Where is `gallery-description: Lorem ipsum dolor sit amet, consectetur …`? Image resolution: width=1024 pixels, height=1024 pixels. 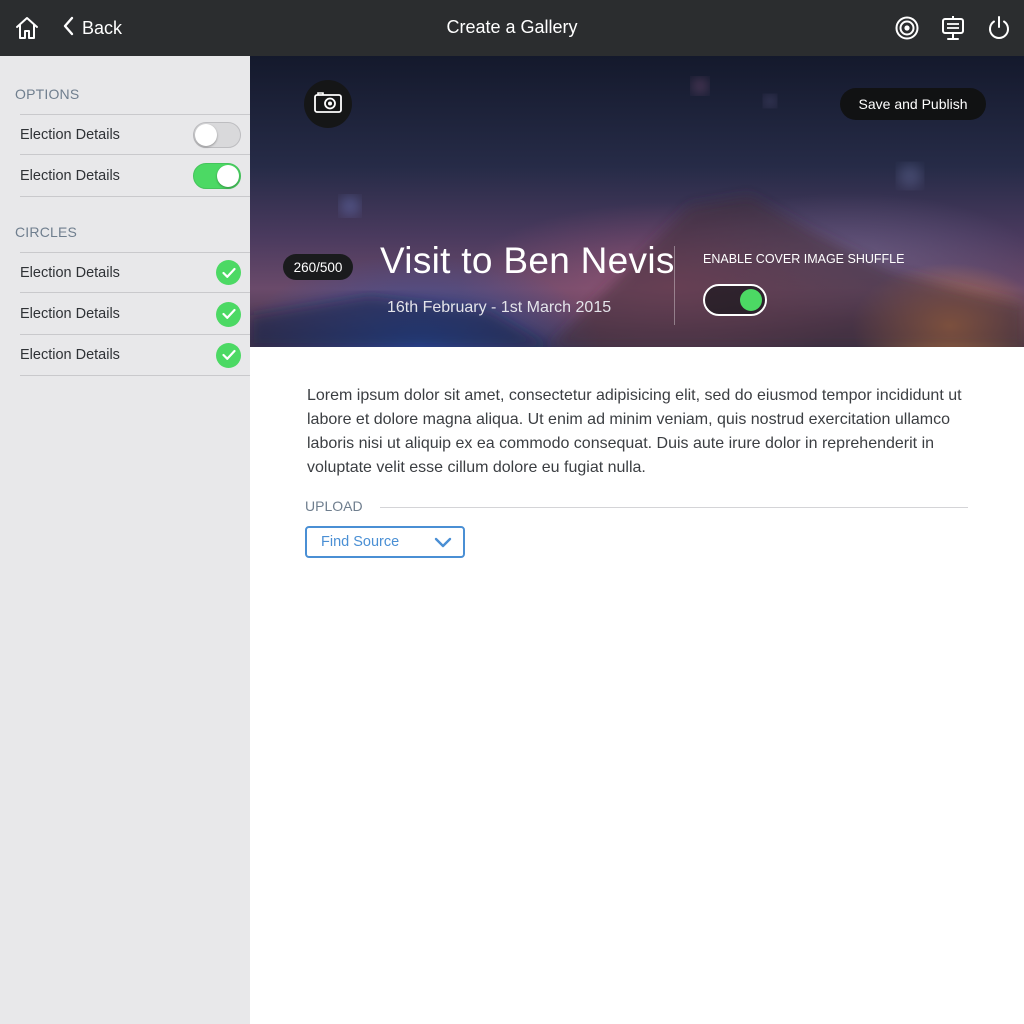 gallery-description: Lorem ipsum dolor sit amet, consectetur … is located at coordinates (637, 432).